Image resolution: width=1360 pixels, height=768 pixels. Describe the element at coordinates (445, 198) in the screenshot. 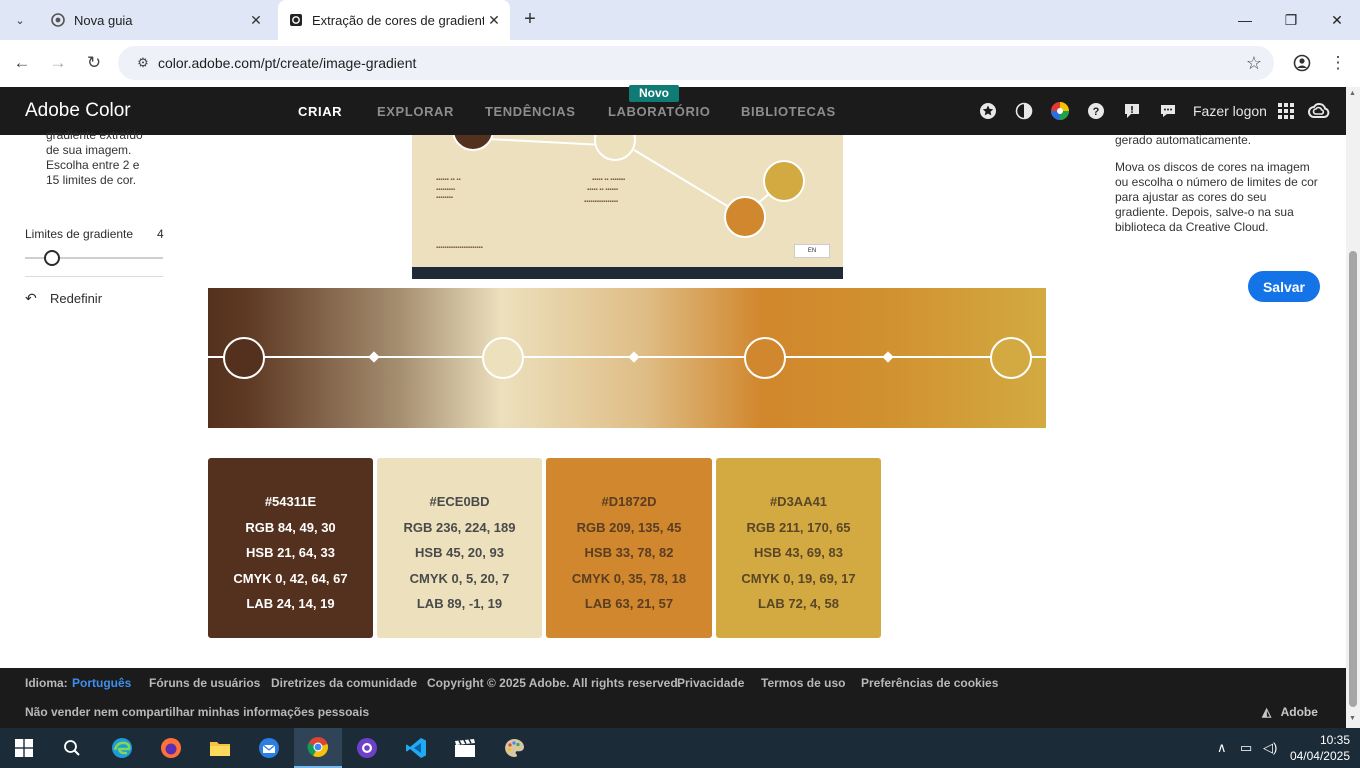

I see `image-content: ▪▪▪▪▪▪▪▪` at that location.